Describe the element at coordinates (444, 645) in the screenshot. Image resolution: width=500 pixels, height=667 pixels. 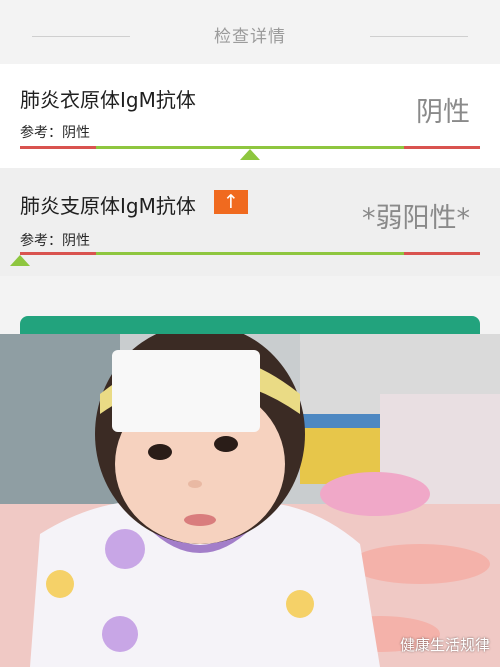
I see `watermark-text: 健康生活规律` at that location.